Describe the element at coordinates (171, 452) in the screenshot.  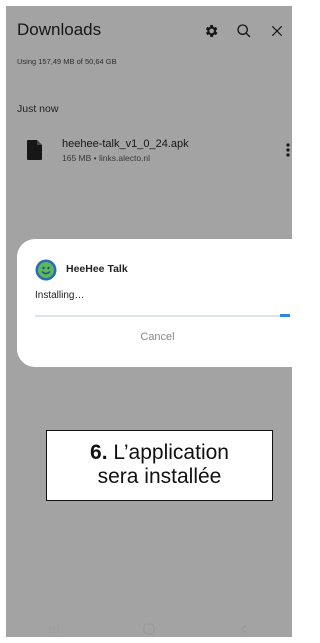
I see `caption-line-1: L’application` at that location.